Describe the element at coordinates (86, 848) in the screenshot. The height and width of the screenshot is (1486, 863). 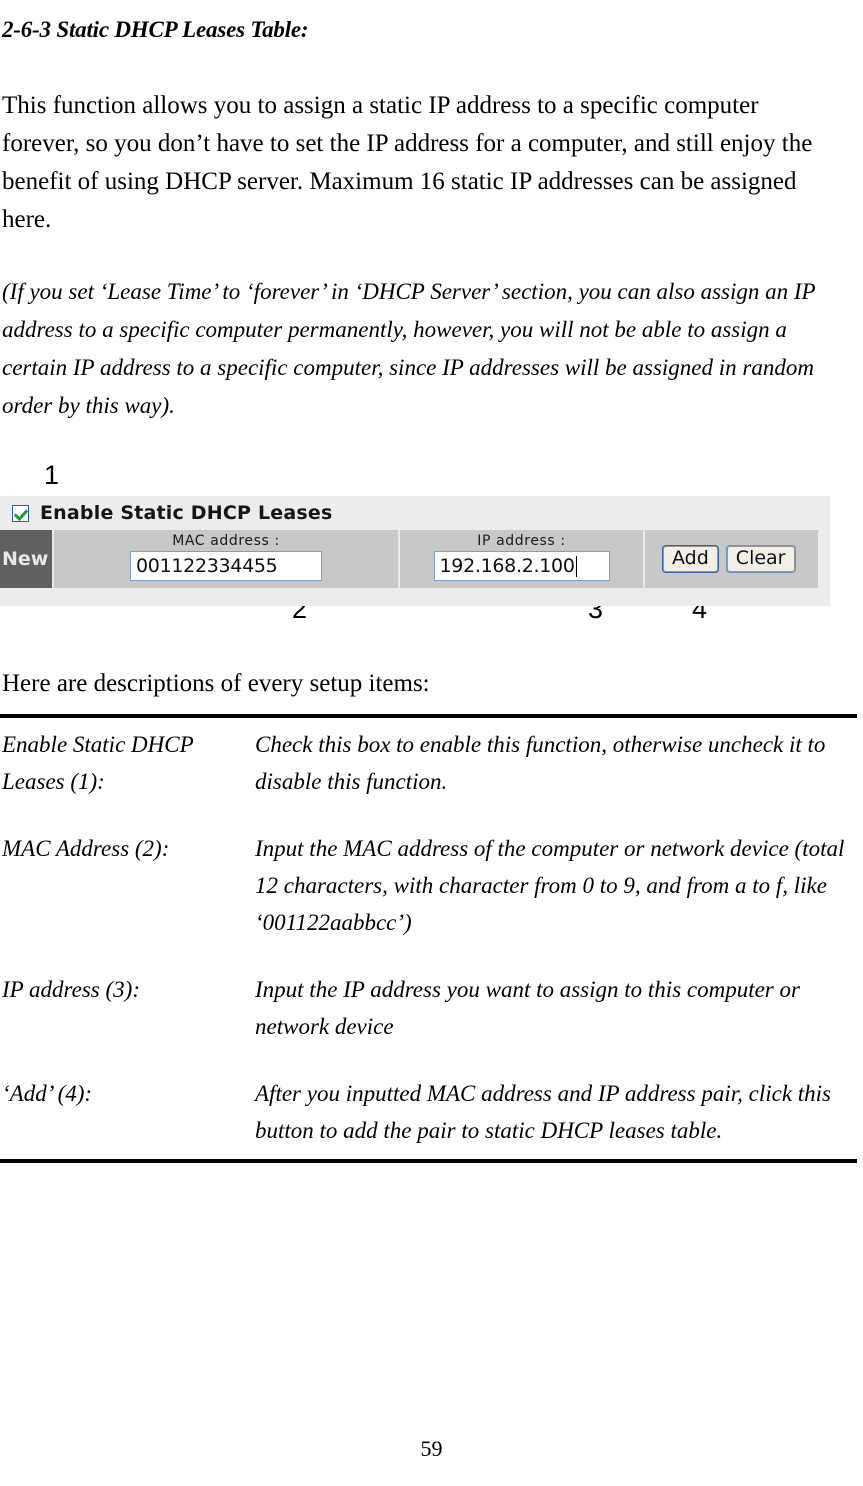
I see `description-term: MAC Address (2):` at that location.